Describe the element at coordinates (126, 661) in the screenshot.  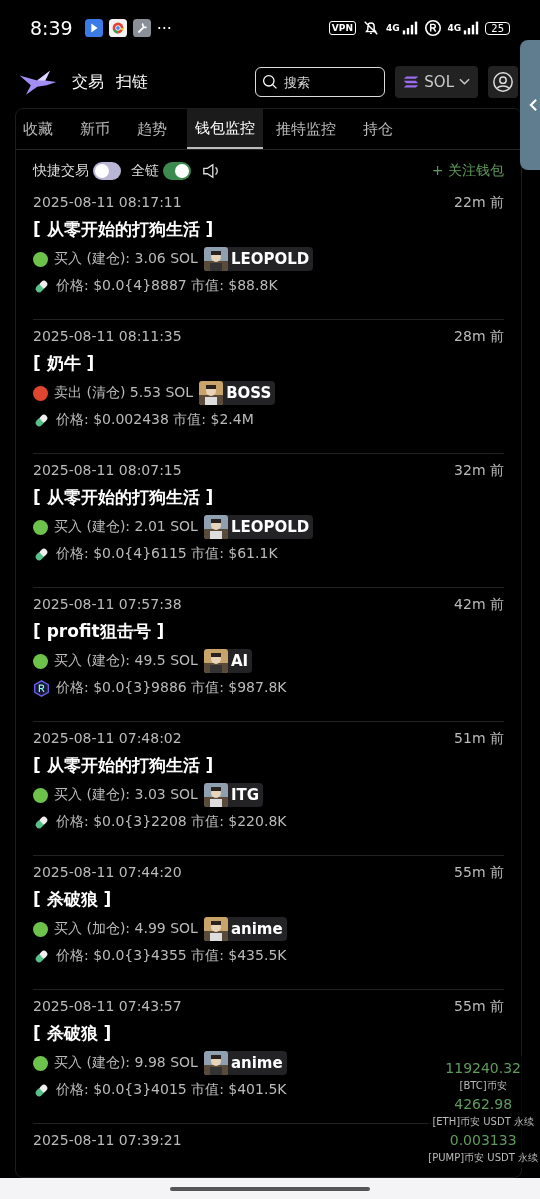
I see `trade-action: 买入 (建仓): 49.5 SOL` at that location.